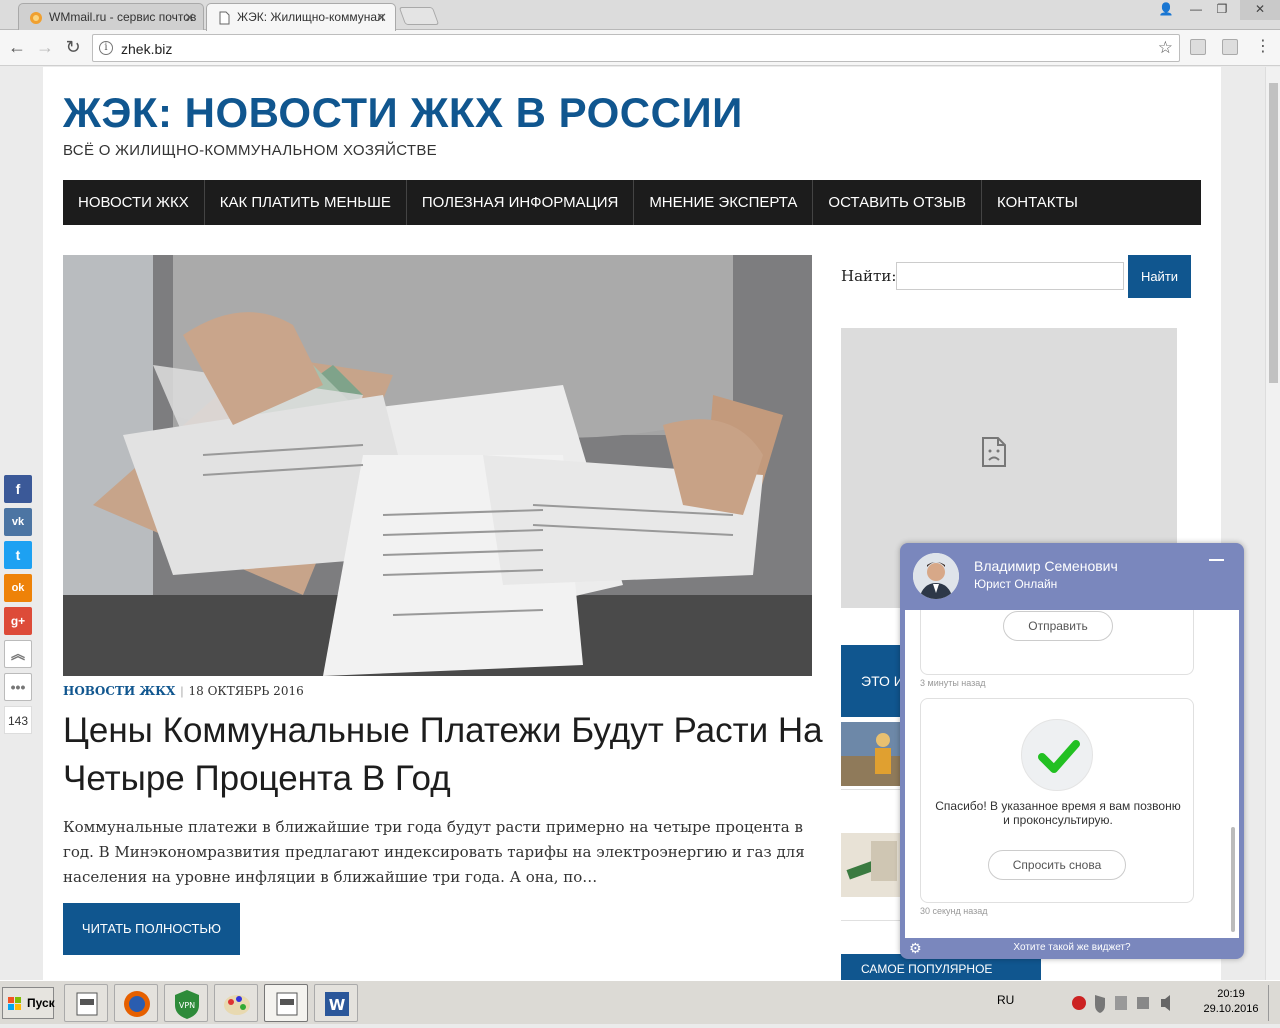 The width and height of the screenshot is (1280, 1028). I want to click on minimize-icon: —, so click(1196, 10).